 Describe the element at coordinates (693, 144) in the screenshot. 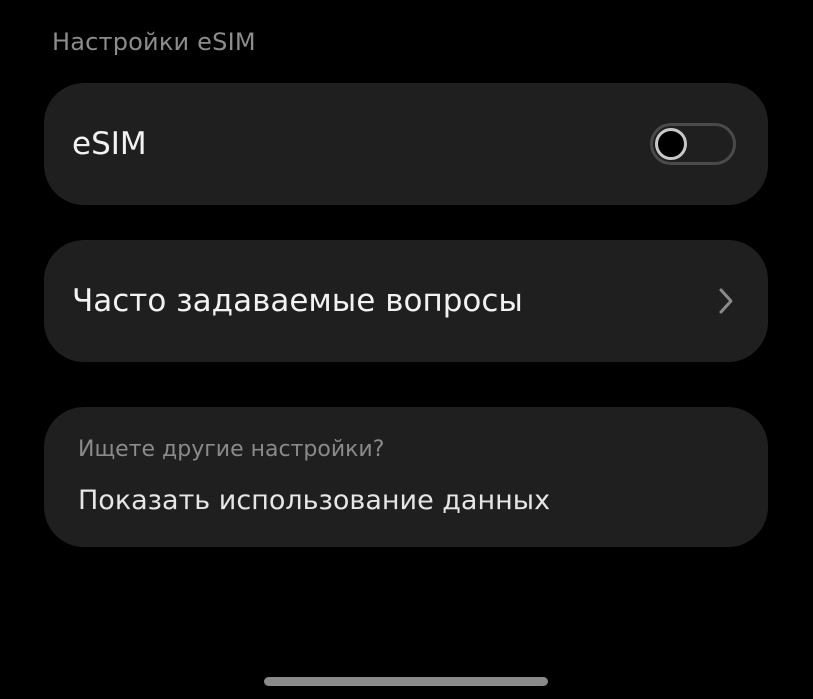

I see `esim-toggle-switch` at that location.